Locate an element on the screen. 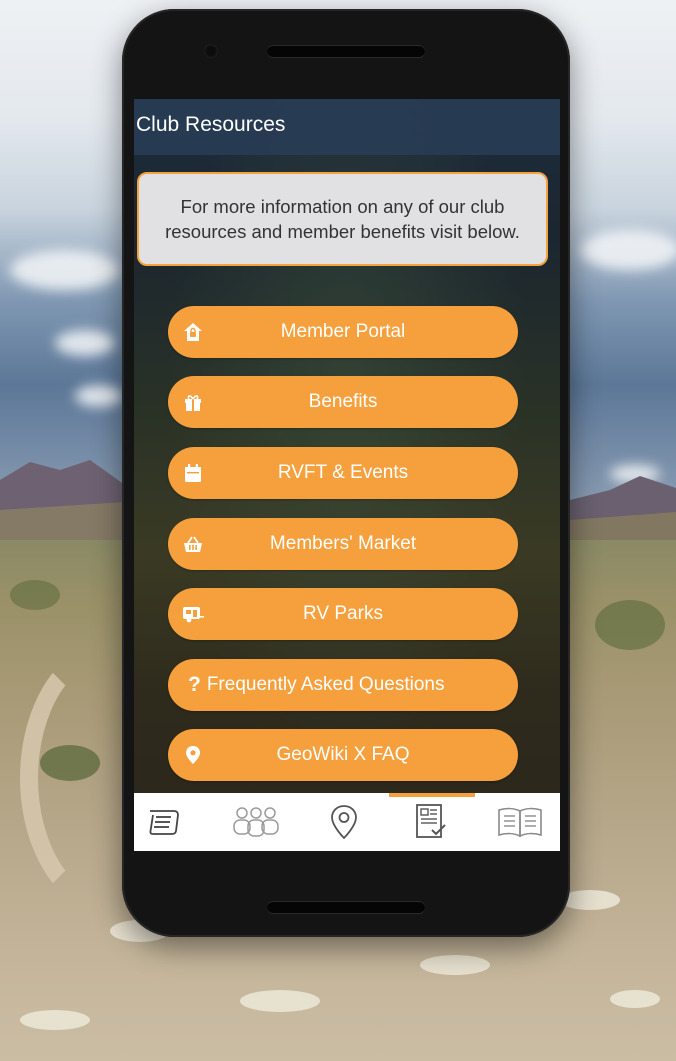 This screenshot has width=676, height=1061. checklist-document-icon is located at coordinates (431, 821).